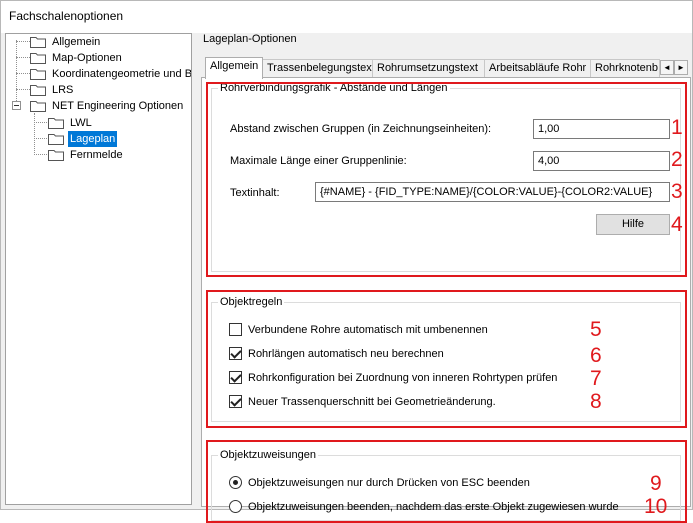 This screenshot has height=523, width=693. What do you see at coordinates (399, 354) in the screenshot?
I see `check-rohrlaengen: Rohrlängen automatisch neu berechnen` at bounding box center [399, 354].